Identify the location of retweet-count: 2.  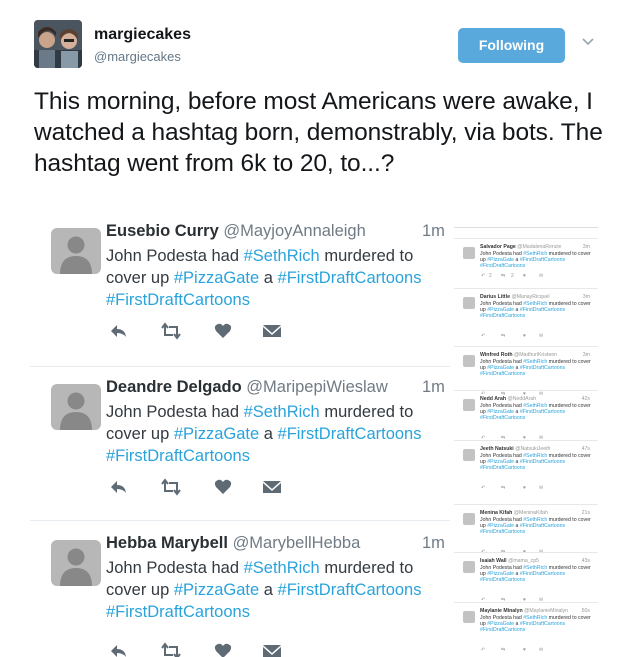
(512, 276).